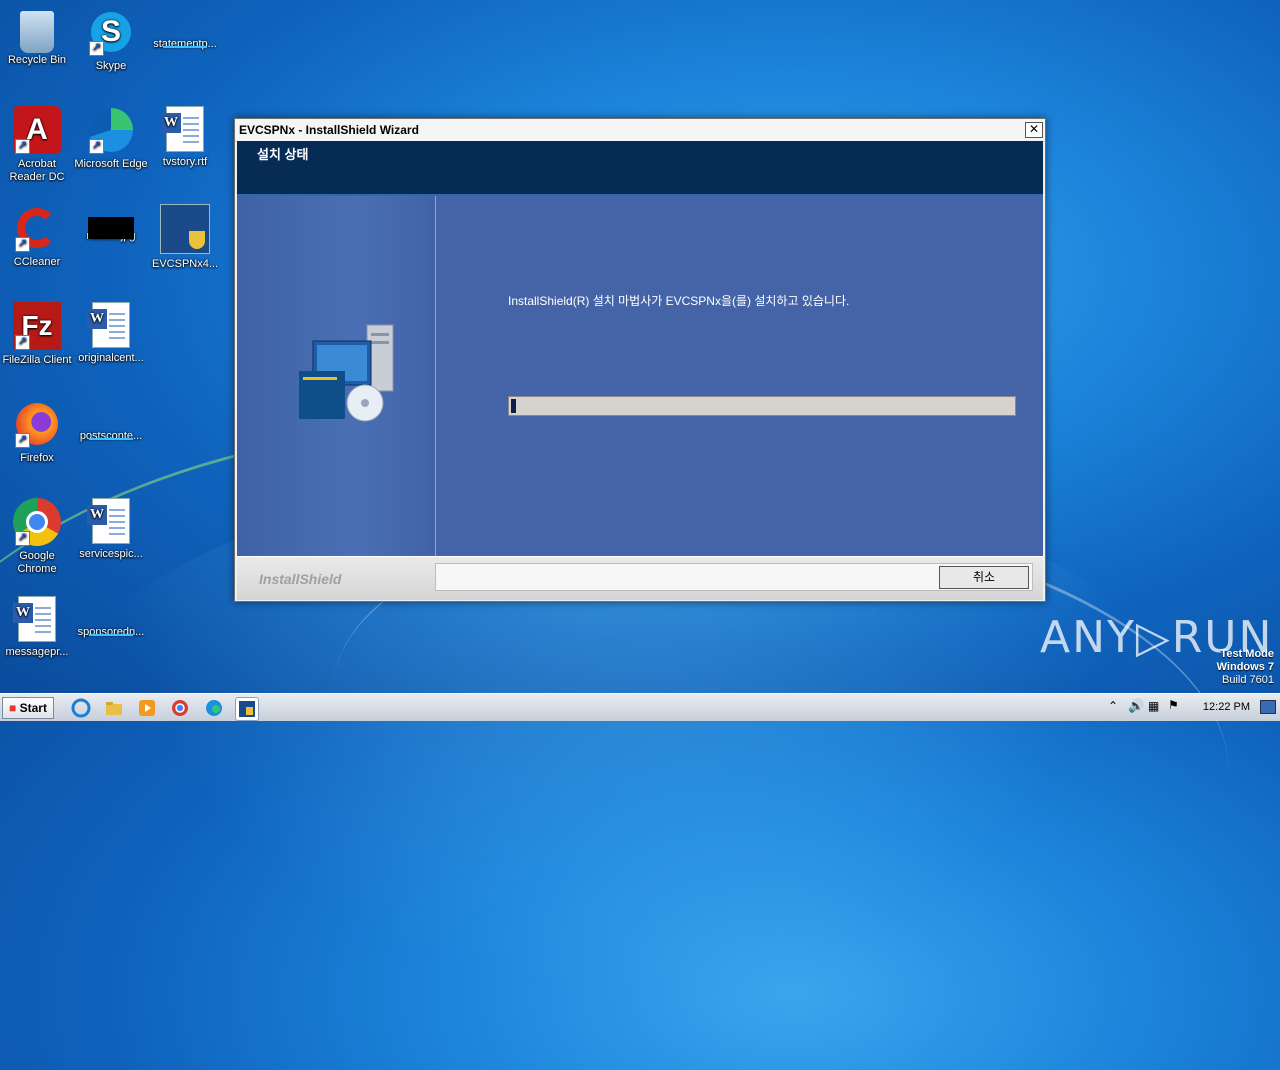 This screenshot has height=1070, width=1280. What do you see at coordinates (37, 228) in the screenshot?
I see `ccleaner-icon: ↗` at bounding box center [37, 228].